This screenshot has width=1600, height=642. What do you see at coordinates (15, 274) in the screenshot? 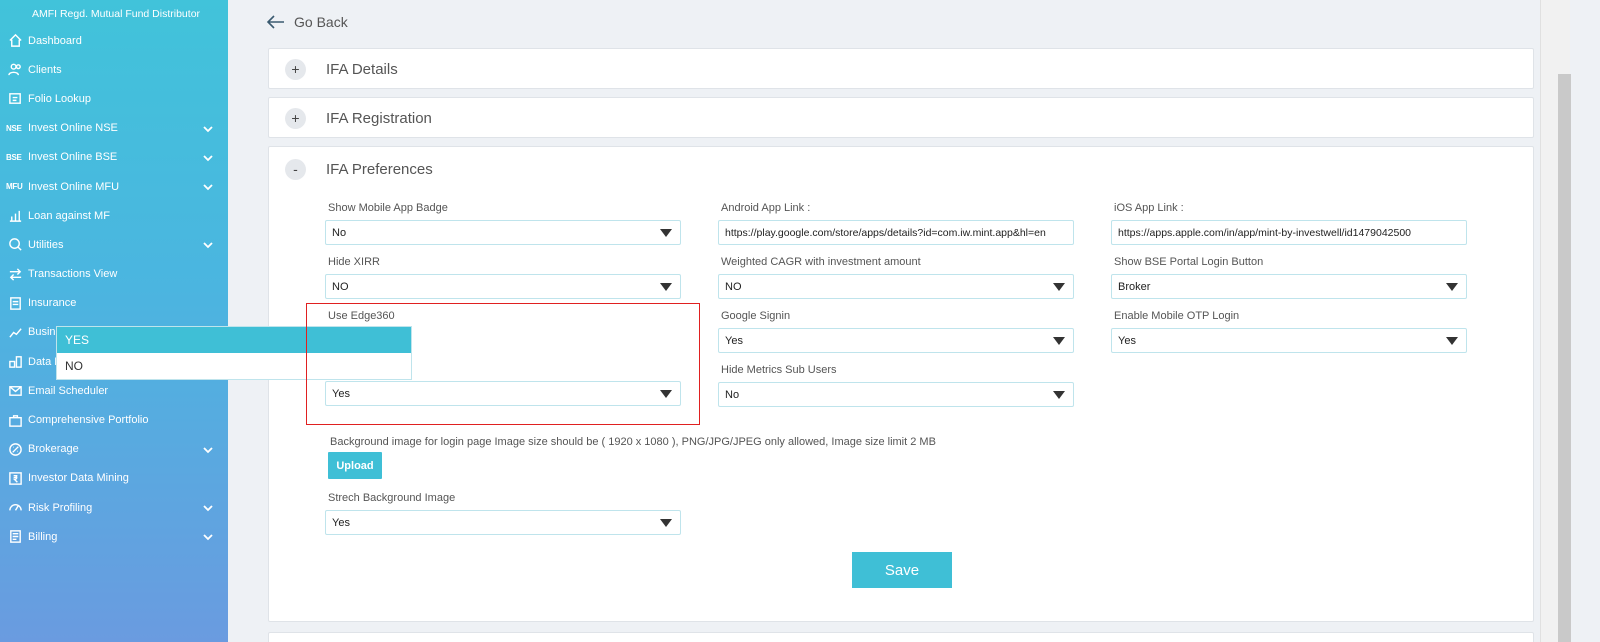
I see `transfer-icon` at bounding box center [15, 274].